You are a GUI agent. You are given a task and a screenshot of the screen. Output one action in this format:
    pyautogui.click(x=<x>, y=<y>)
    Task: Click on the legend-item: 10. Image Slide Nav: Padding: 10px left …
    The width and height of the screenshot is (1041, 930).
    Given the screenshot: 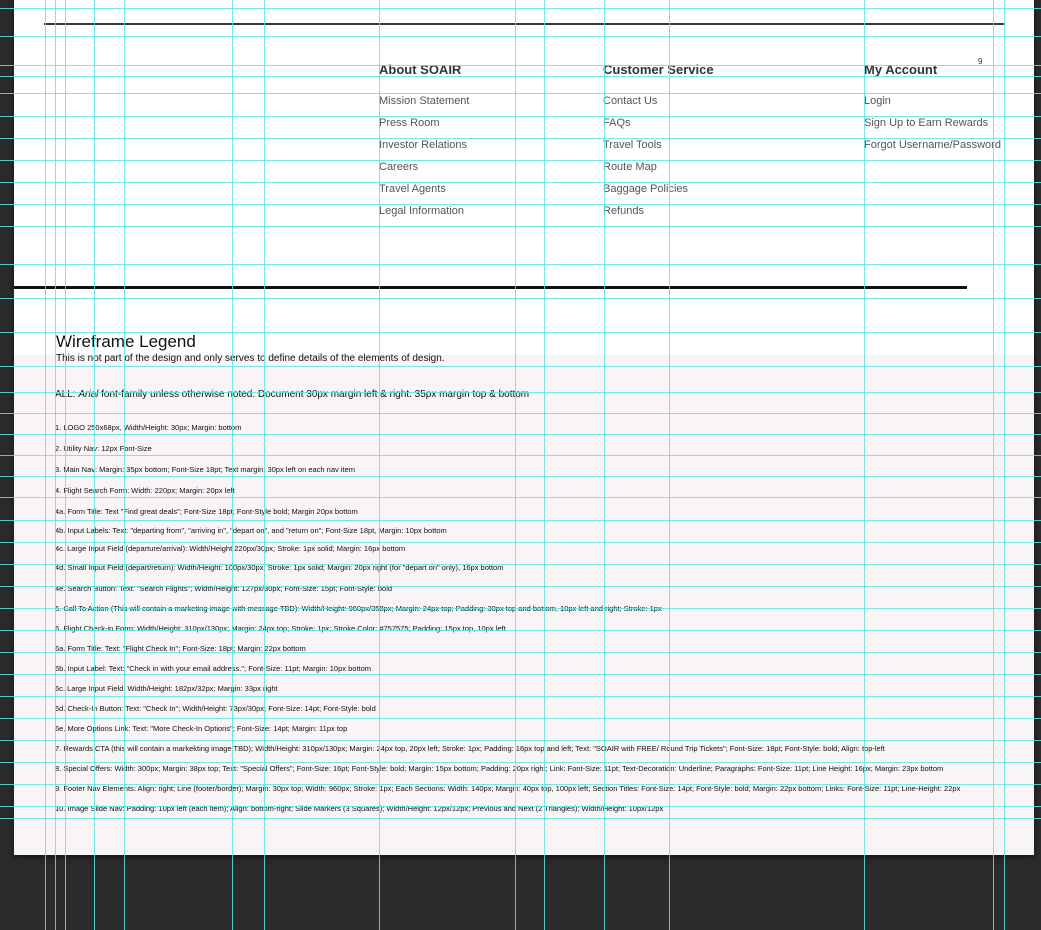 What is the action you would take?
    pyautogui.click(x=359, y=808)
    